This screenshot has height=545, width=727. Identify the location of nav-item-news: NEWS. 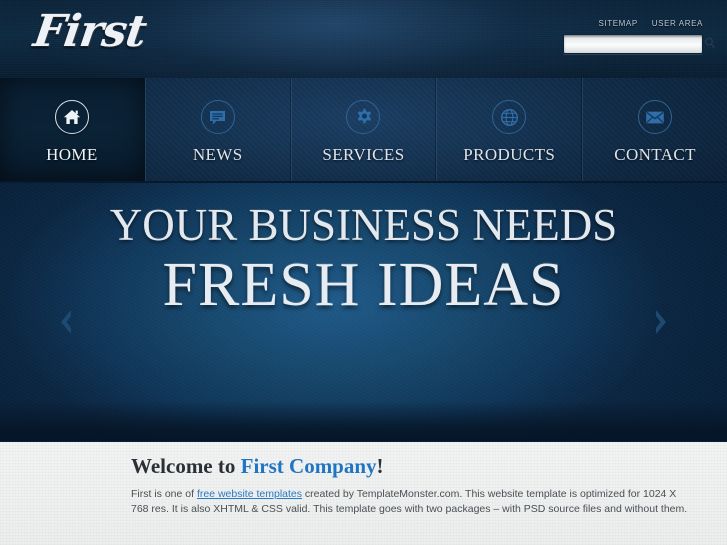
(217, 129).